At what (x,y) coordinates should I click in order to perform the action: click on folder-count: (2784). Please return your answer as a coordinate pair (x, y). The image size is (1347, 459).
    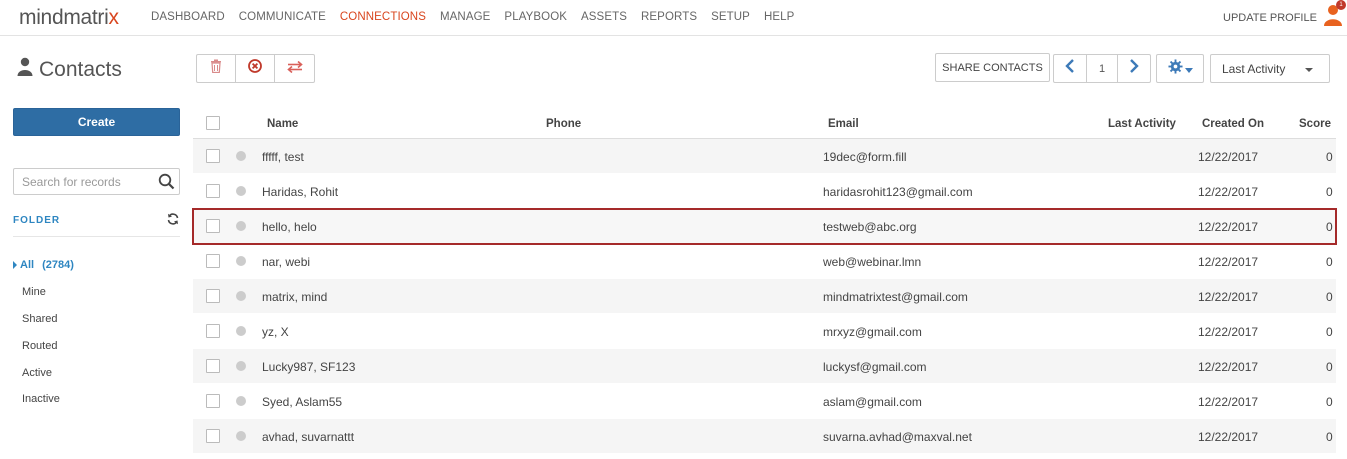
    Looking at the image, I should click on (58, 265).